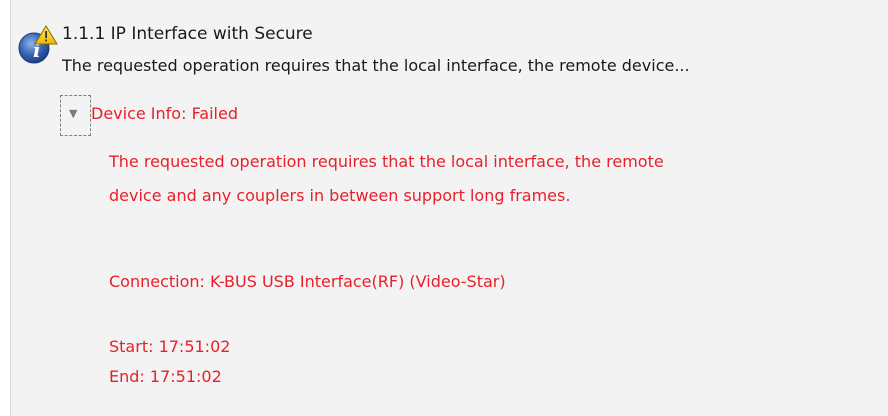 The height and width of the screenshot is (416, 888). What do you see at coordinates (165, 376) in the screenshot?
I see `end-time: End: 17:51:02` at bounding box center [165, 376].